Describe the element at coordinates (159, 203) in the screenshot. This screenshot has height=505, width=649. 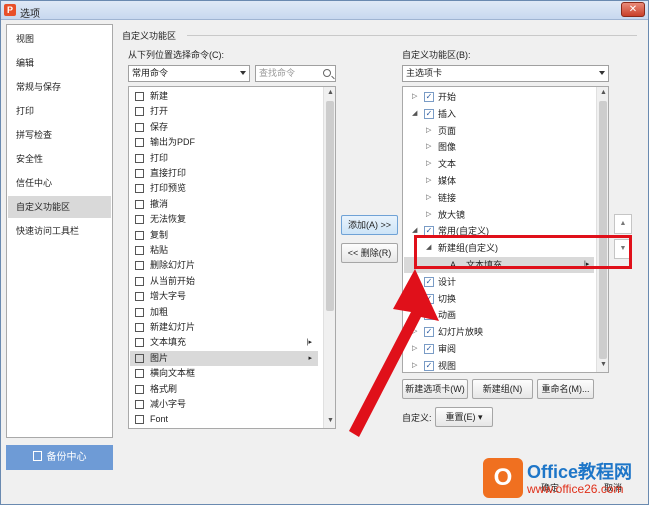
I see `command-label: 撤消` at that location.